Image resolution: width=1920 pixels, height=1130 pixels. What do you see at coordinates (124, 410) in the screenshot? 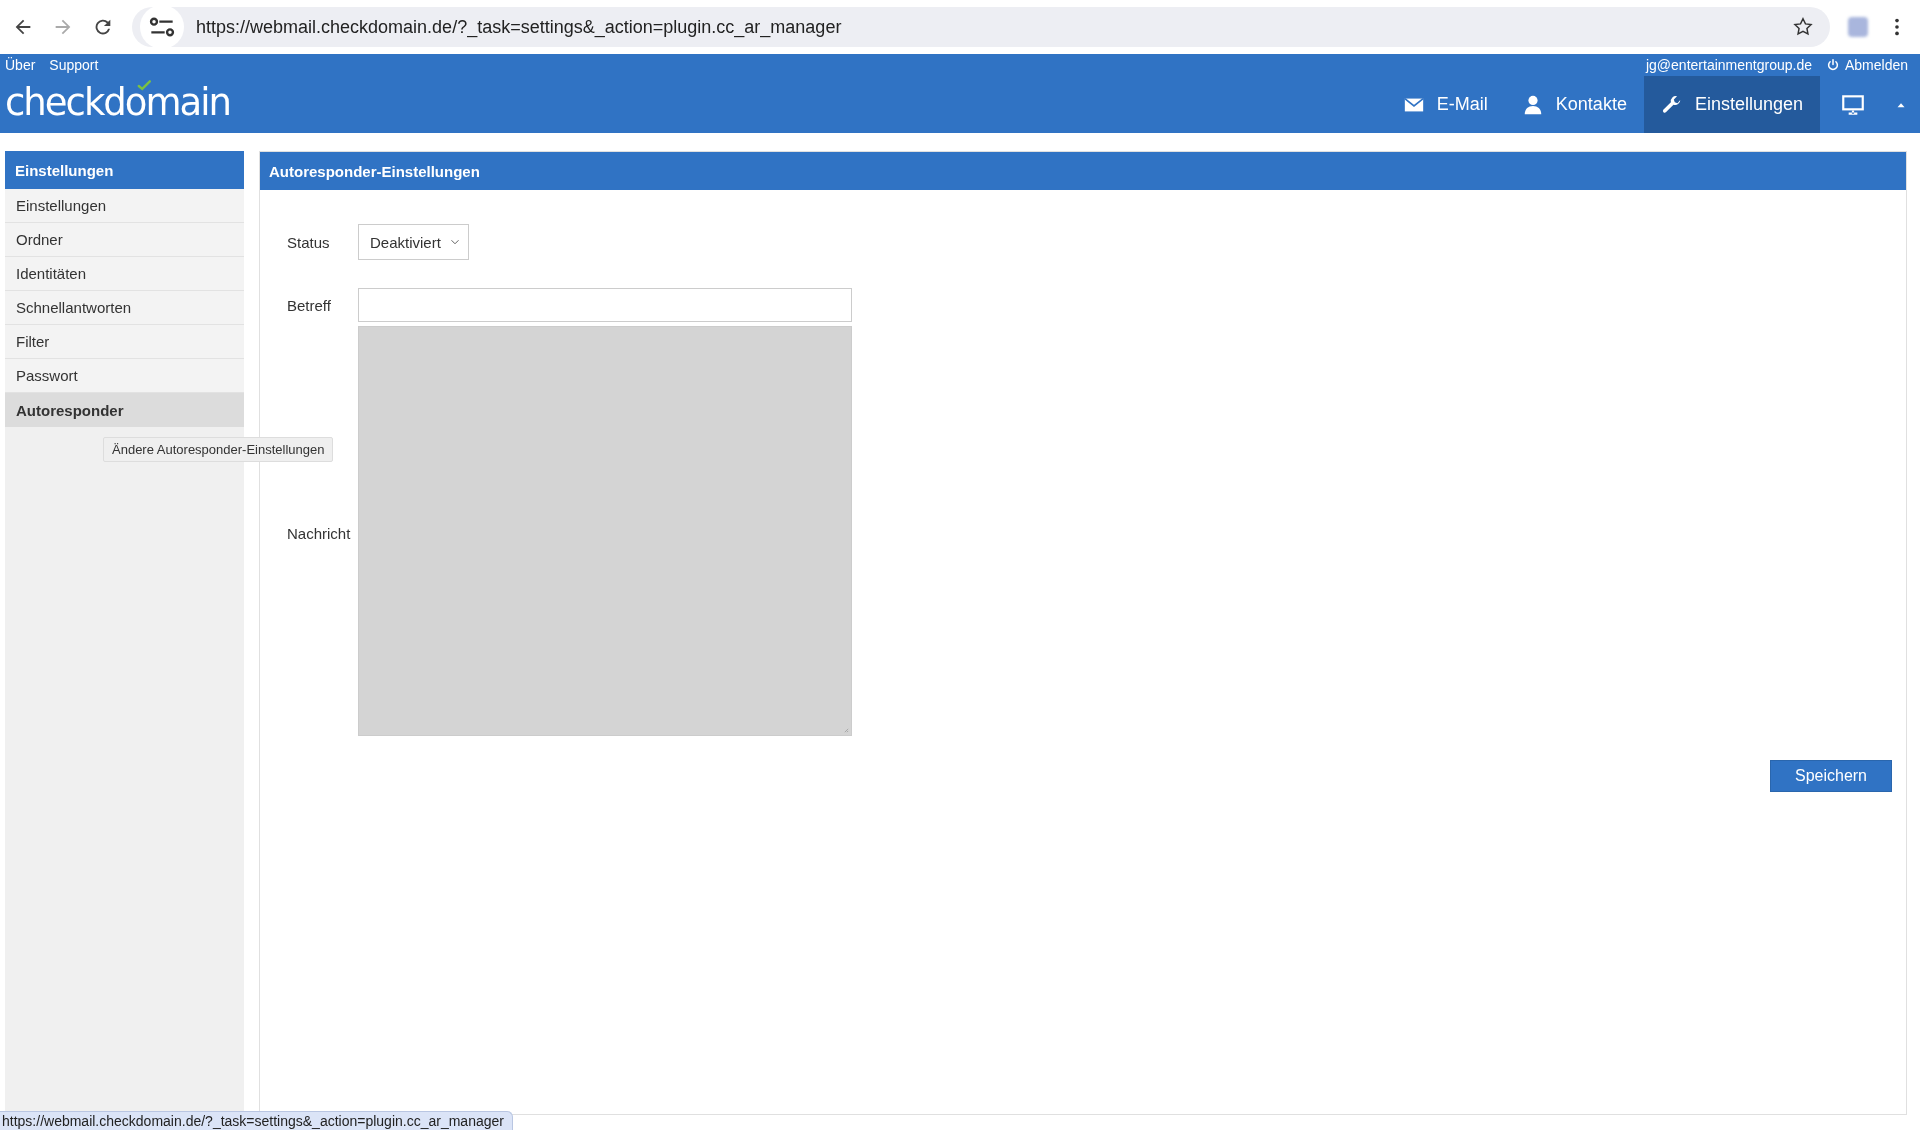
I see `sidebar-item: Autoresponder` at bounding box center [124, 410].